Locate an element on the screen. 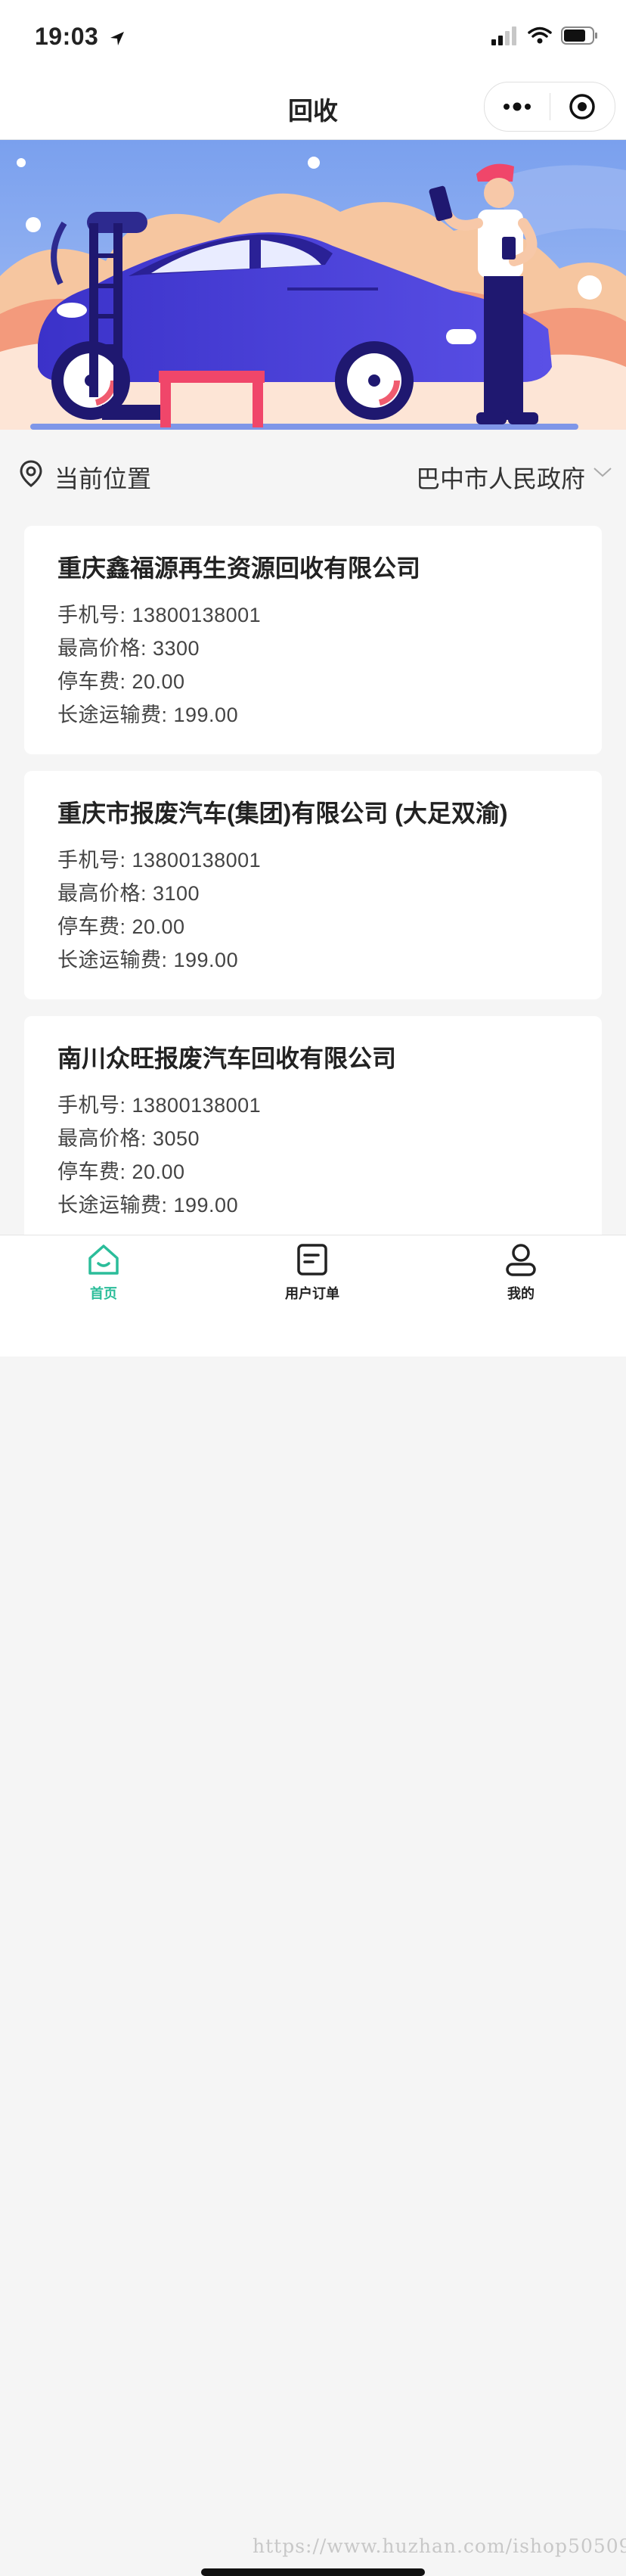  watermark-text: https://www.huzhan.com/ishop50509 is located at coordinates (440, 2546).